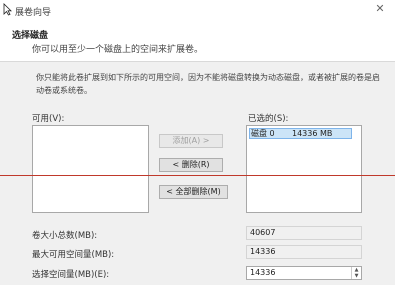  Describe the element at coordinates (380, 9) in the screenshot. I see `close-button: ✕` at that location.